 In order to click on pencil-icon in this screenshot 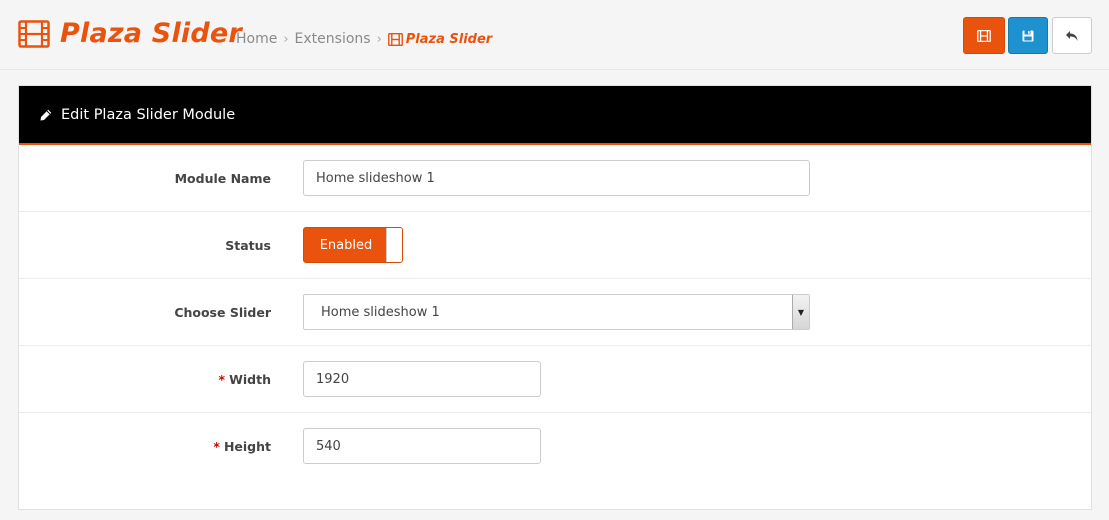, I will do `click(46, 114)`.